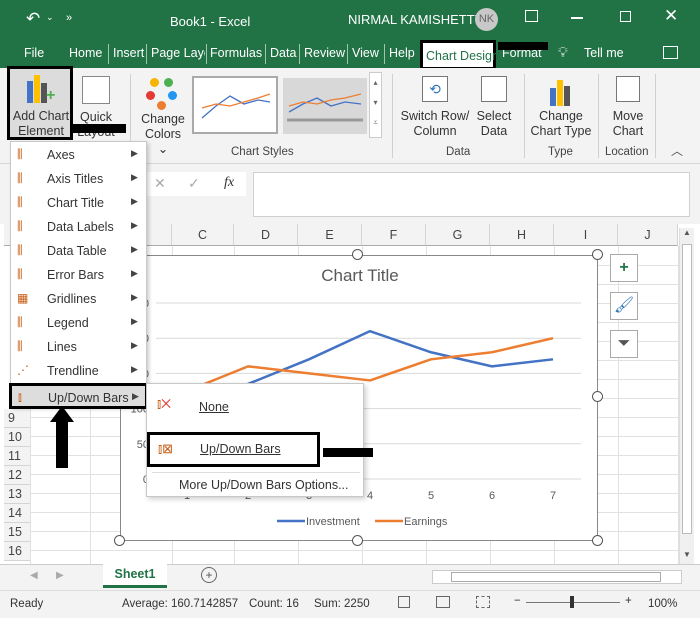 Image resolution: width=700 pixels, height=618 pixels. I want to click on data-table-icon: ⫼, so click(20, 250).